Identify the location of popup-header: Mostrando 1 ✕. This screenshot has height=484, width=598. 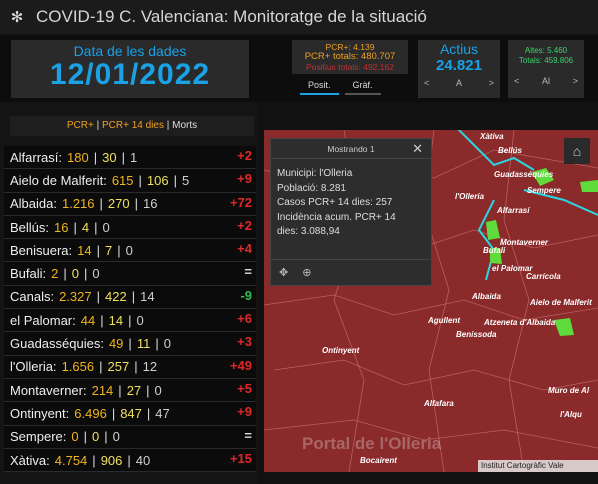
(351, 149).